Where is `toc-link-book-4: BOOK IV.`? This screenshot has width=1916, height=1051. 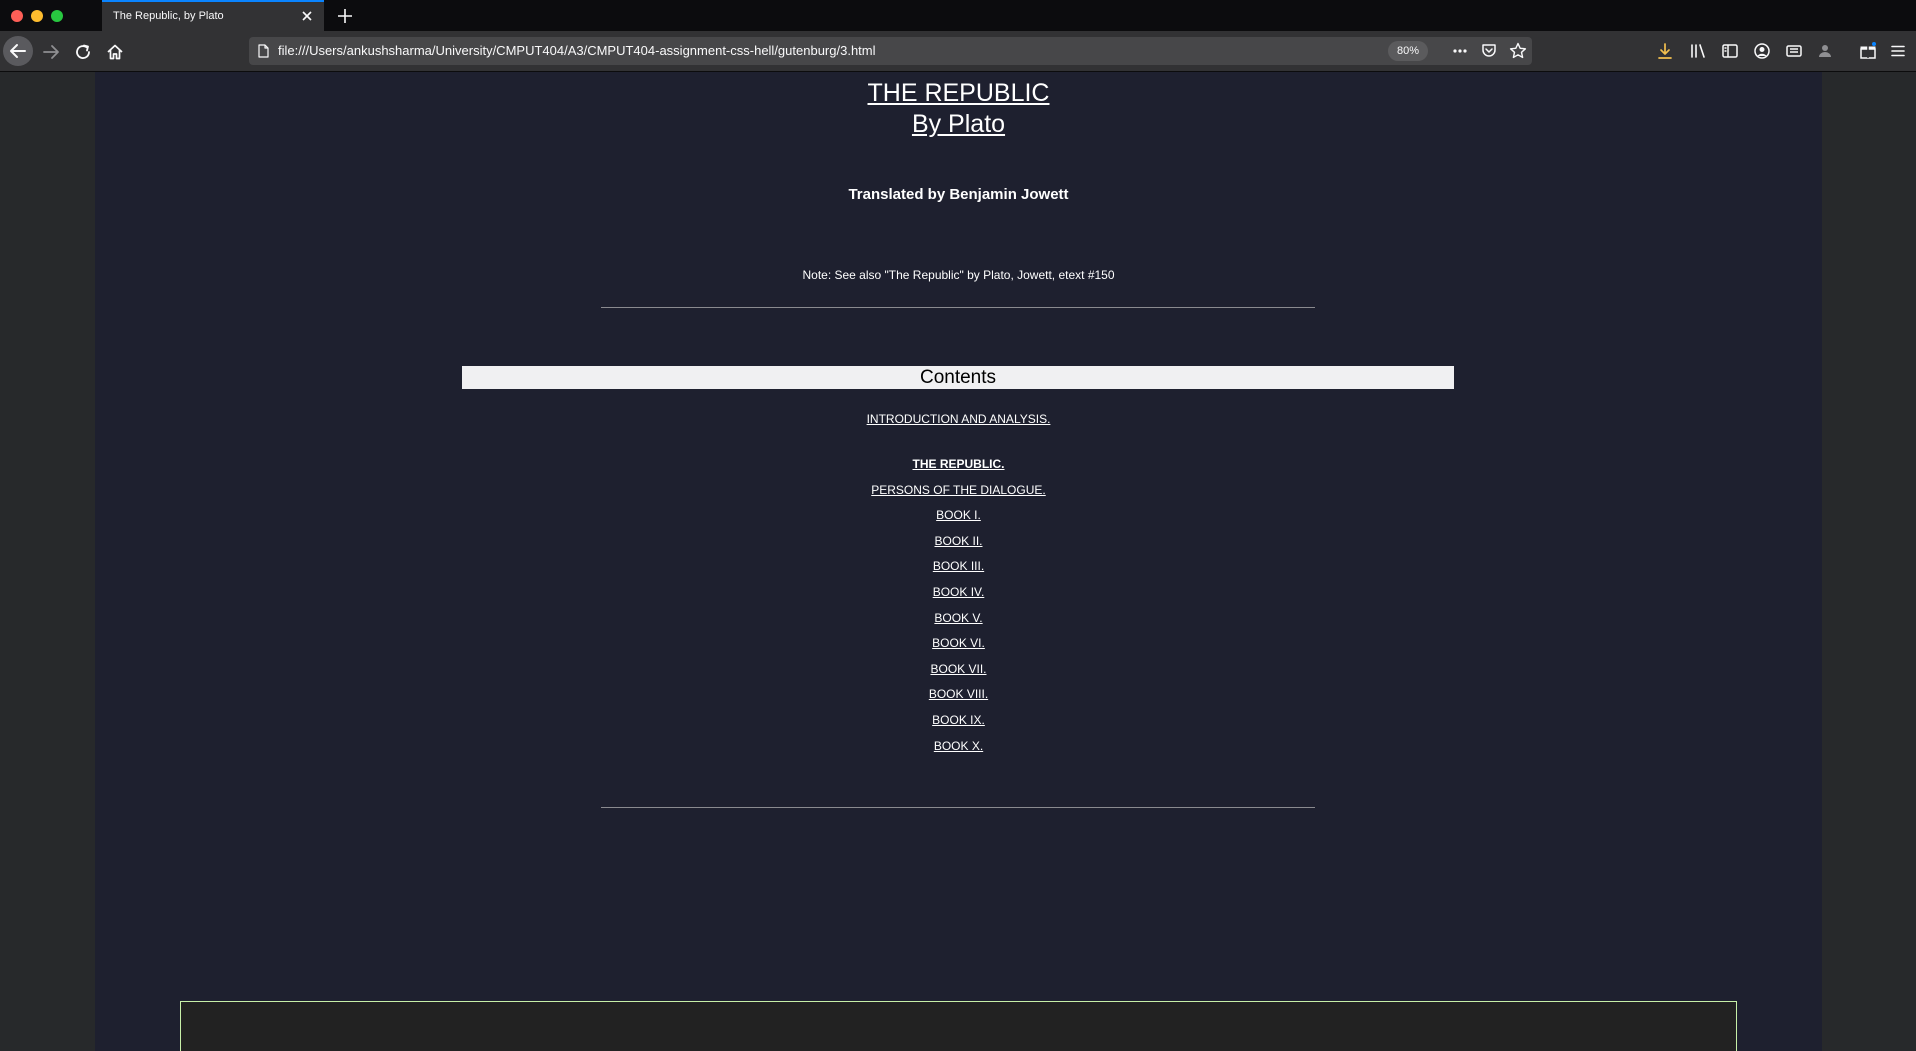 toc-link-book-4: BOOK IV. is located at coordinates (958, 592).